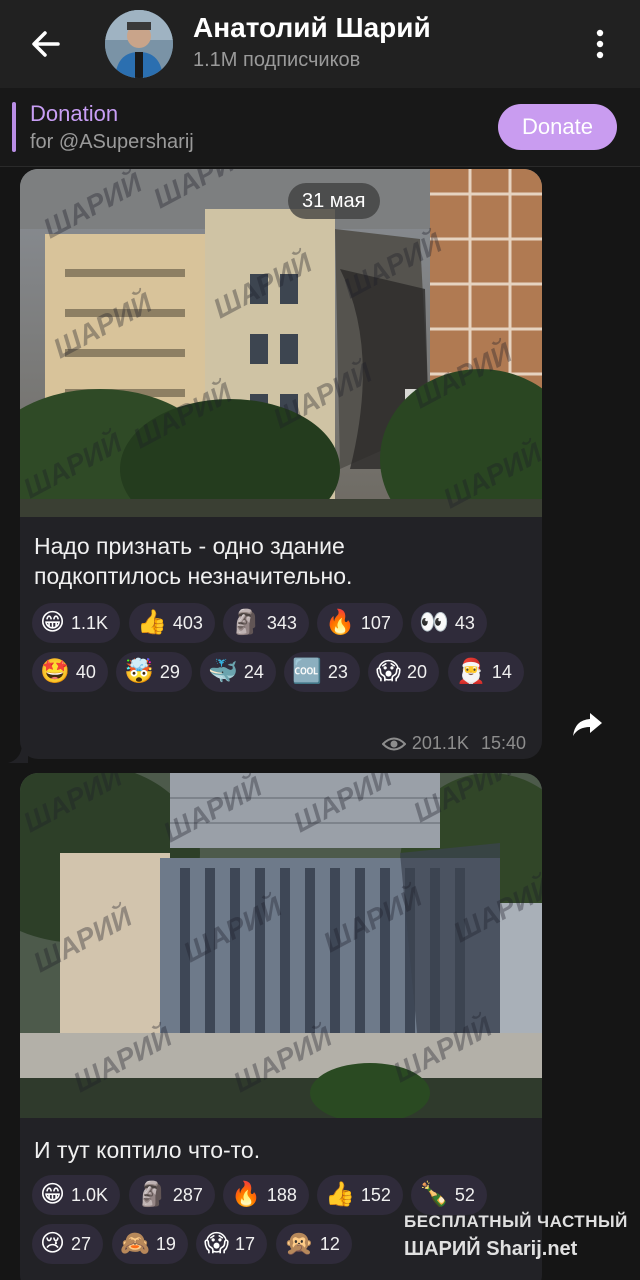 The image size is (640, 1280). What do you see at coordinates (337, 671) in the screenshot?
I see `reaction-count: 23` at bounding box center [337, 671].